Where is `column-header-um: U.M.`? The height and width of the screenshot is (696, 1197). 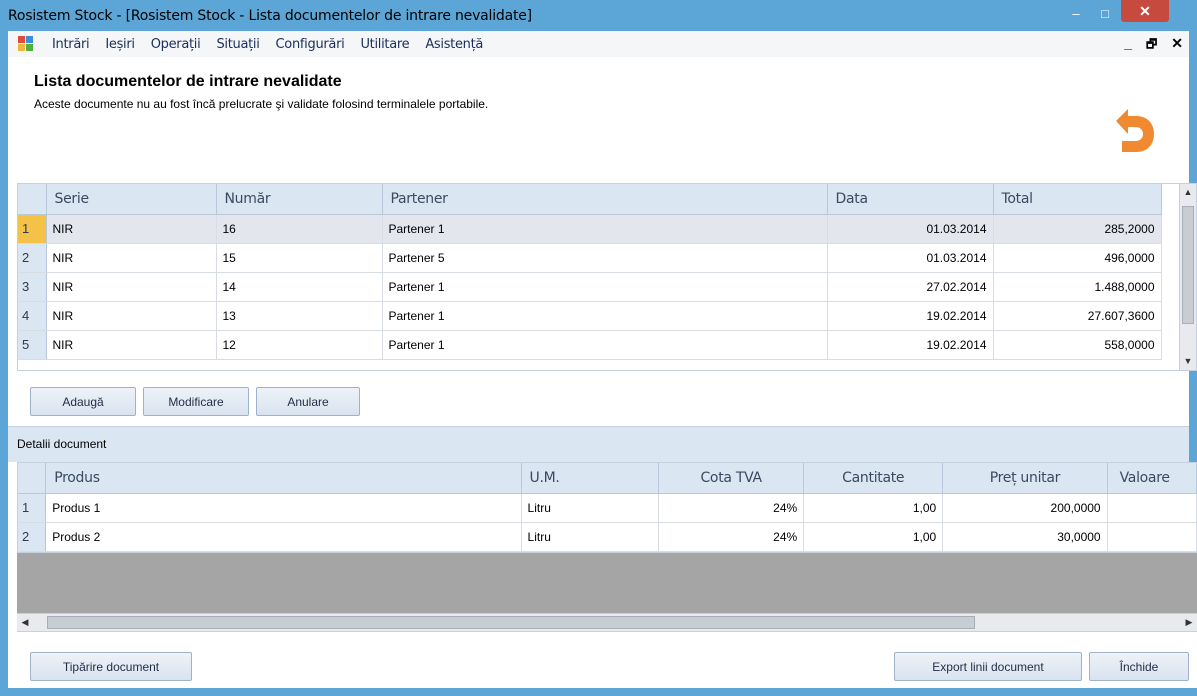
column-header-um: U.M. is located at coordinates (590, 478).